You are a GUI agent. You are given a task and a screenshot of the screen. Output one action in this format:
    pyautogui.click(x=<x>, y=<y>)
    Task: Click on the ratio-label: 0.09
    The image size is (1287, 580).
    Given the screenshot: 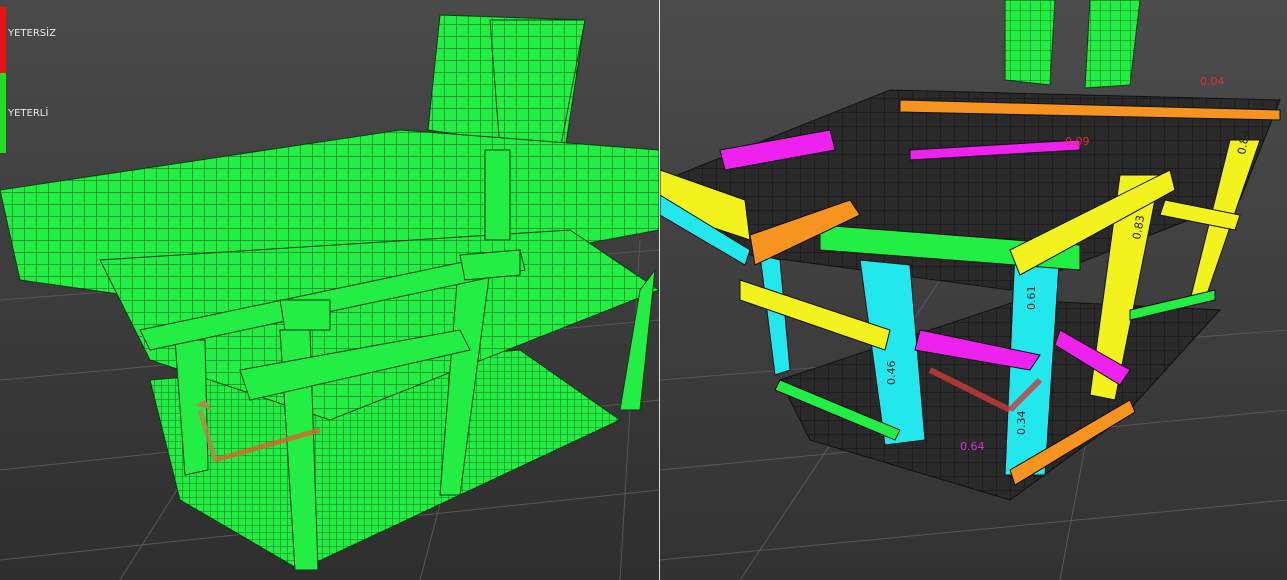 What is the action you would take?
    pyautogui.click(x=1077, y=141)
    